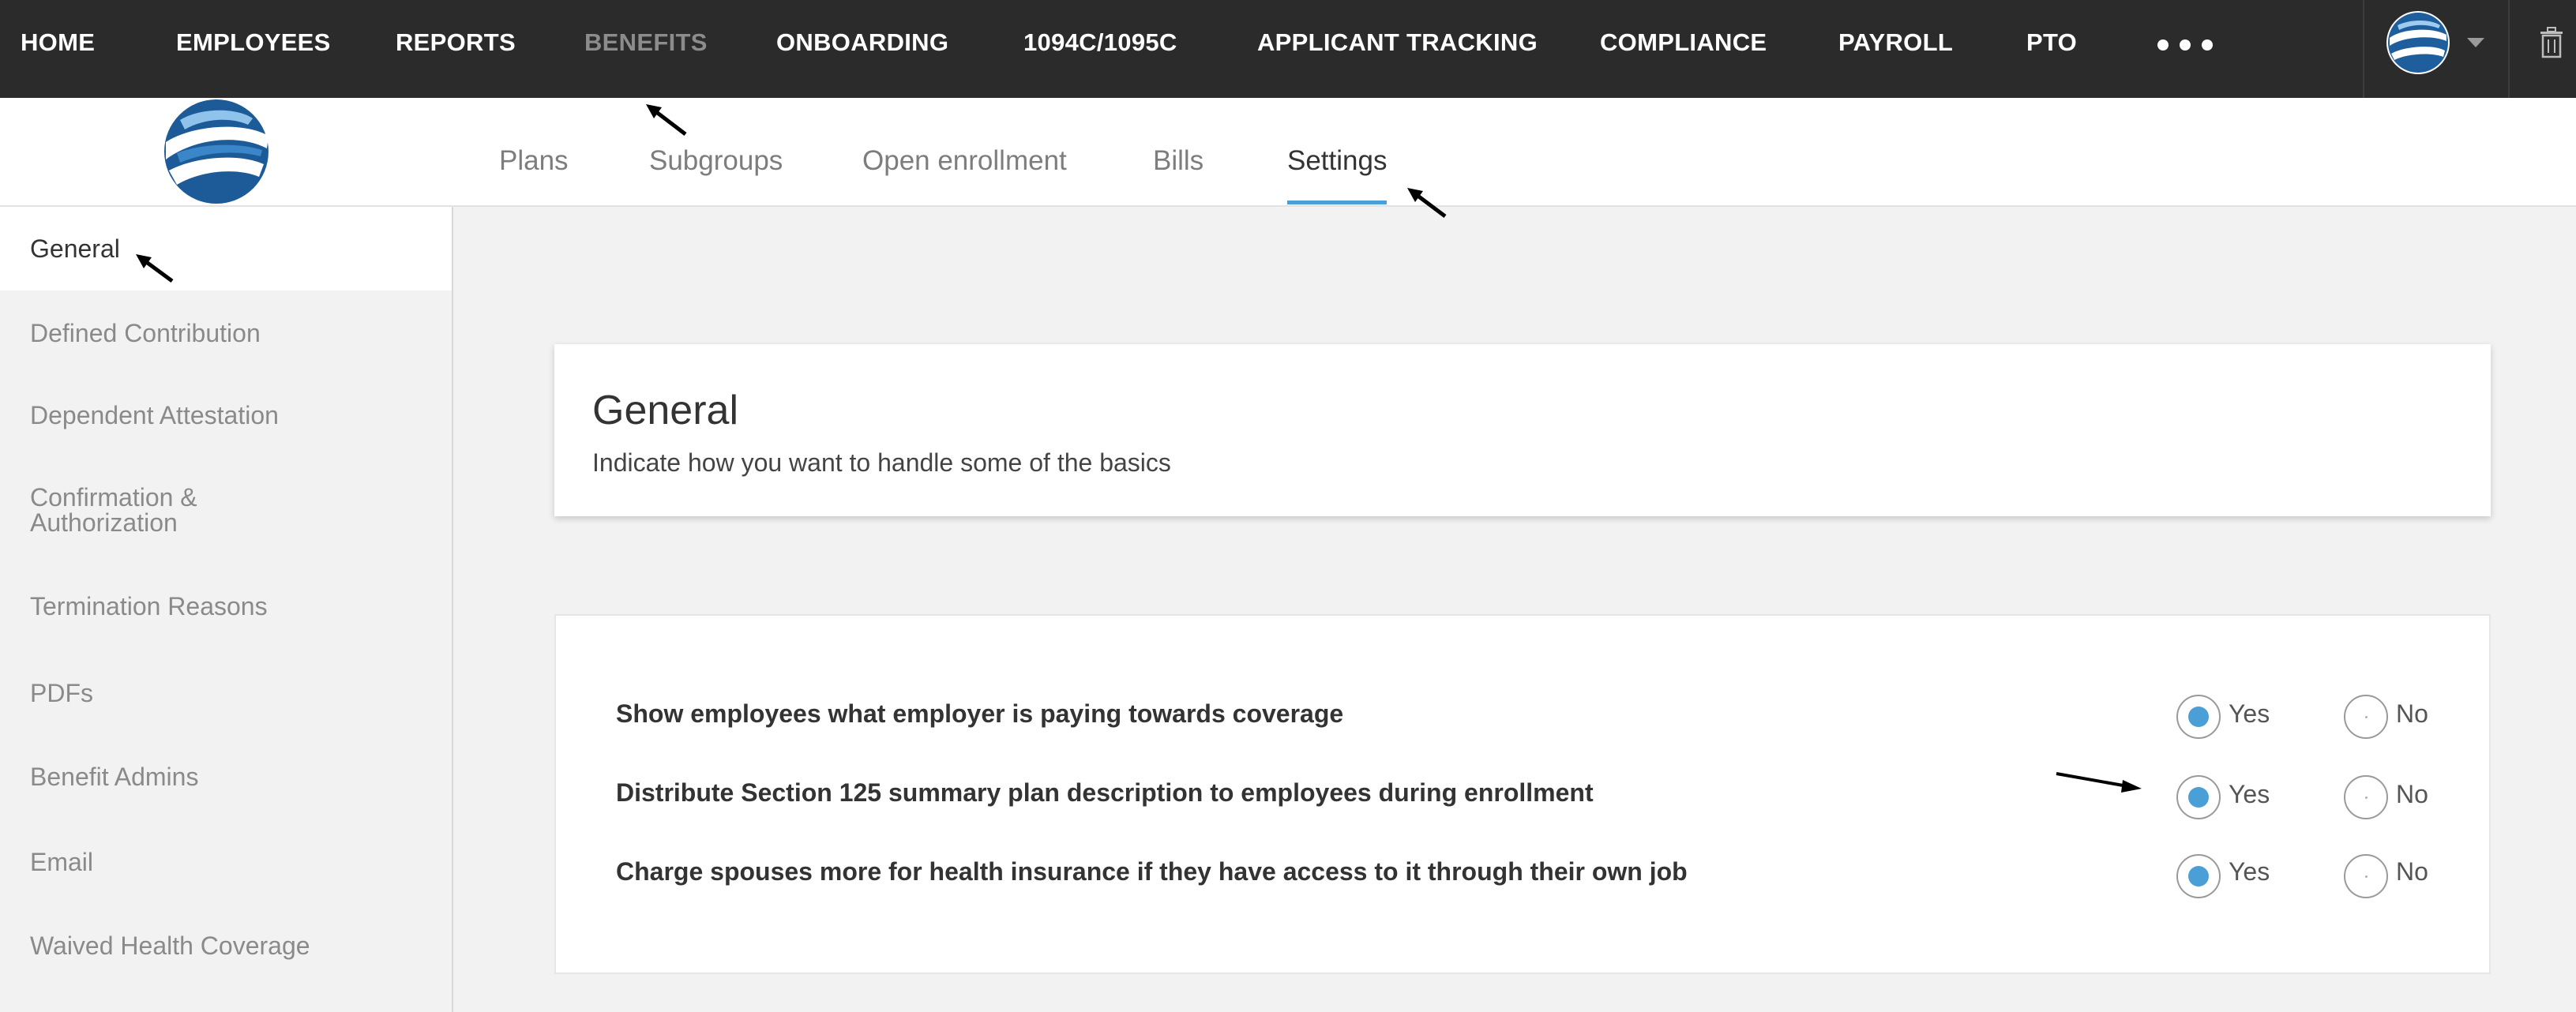 Image resolution: width=2576 pixels, height=1012 pixels. What do you see at coordinates (2475, 42) in the screenshot?
I see `caret-down-icon` at bounding box center [2475, 42].